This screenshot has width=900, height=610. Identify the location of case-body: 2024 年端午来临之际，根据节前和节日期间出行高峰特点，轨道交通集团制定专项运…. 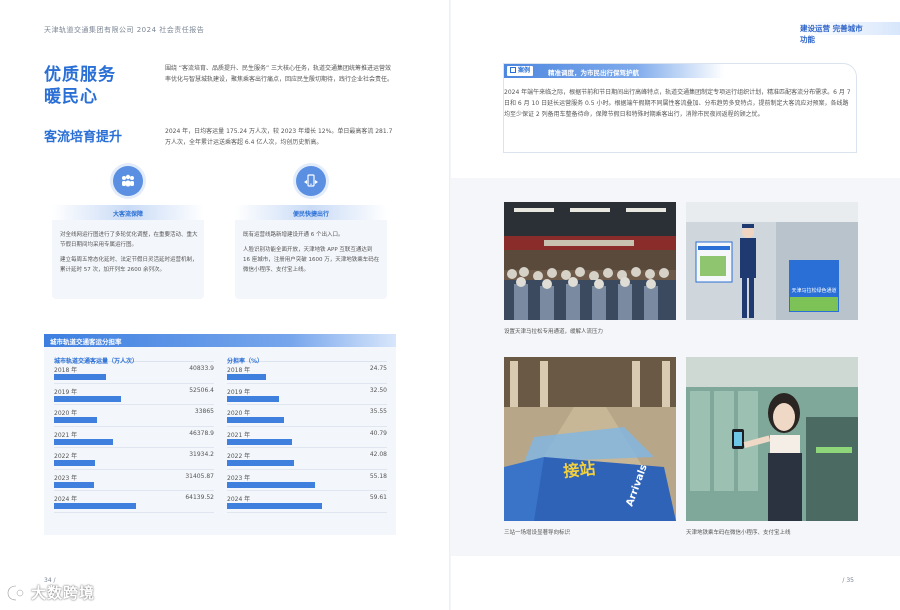
(677, 103).